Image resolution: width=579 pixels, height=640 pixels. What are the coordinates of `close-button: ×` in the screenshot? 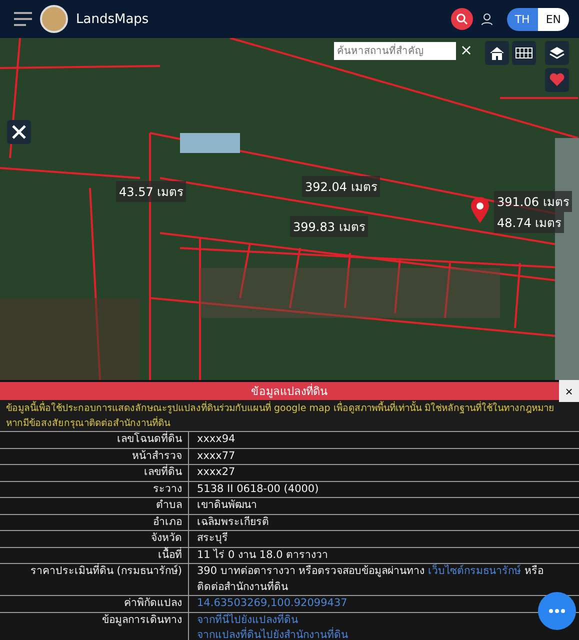 It's located at (569, 391).